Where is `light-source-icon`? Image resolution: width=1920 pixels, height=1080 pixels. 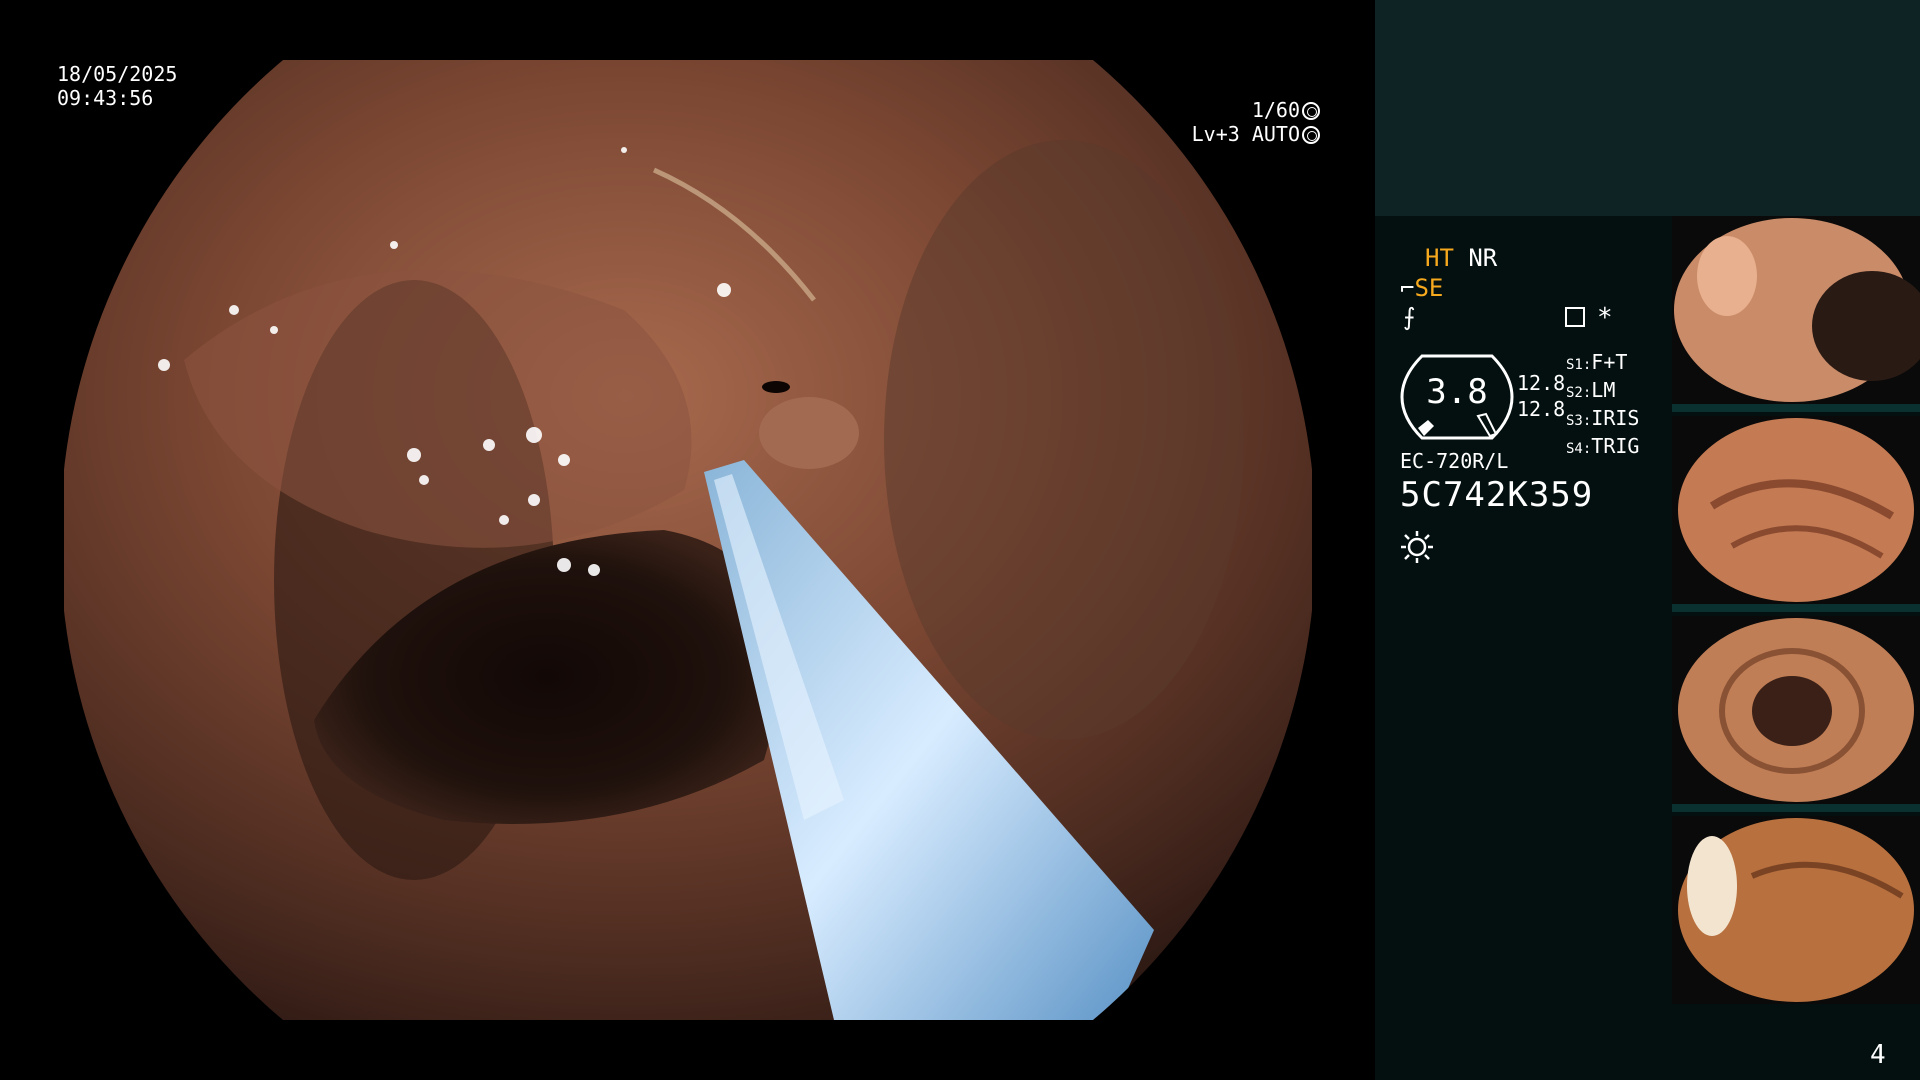
light-source-icon is located at coordinates (1417, 547).